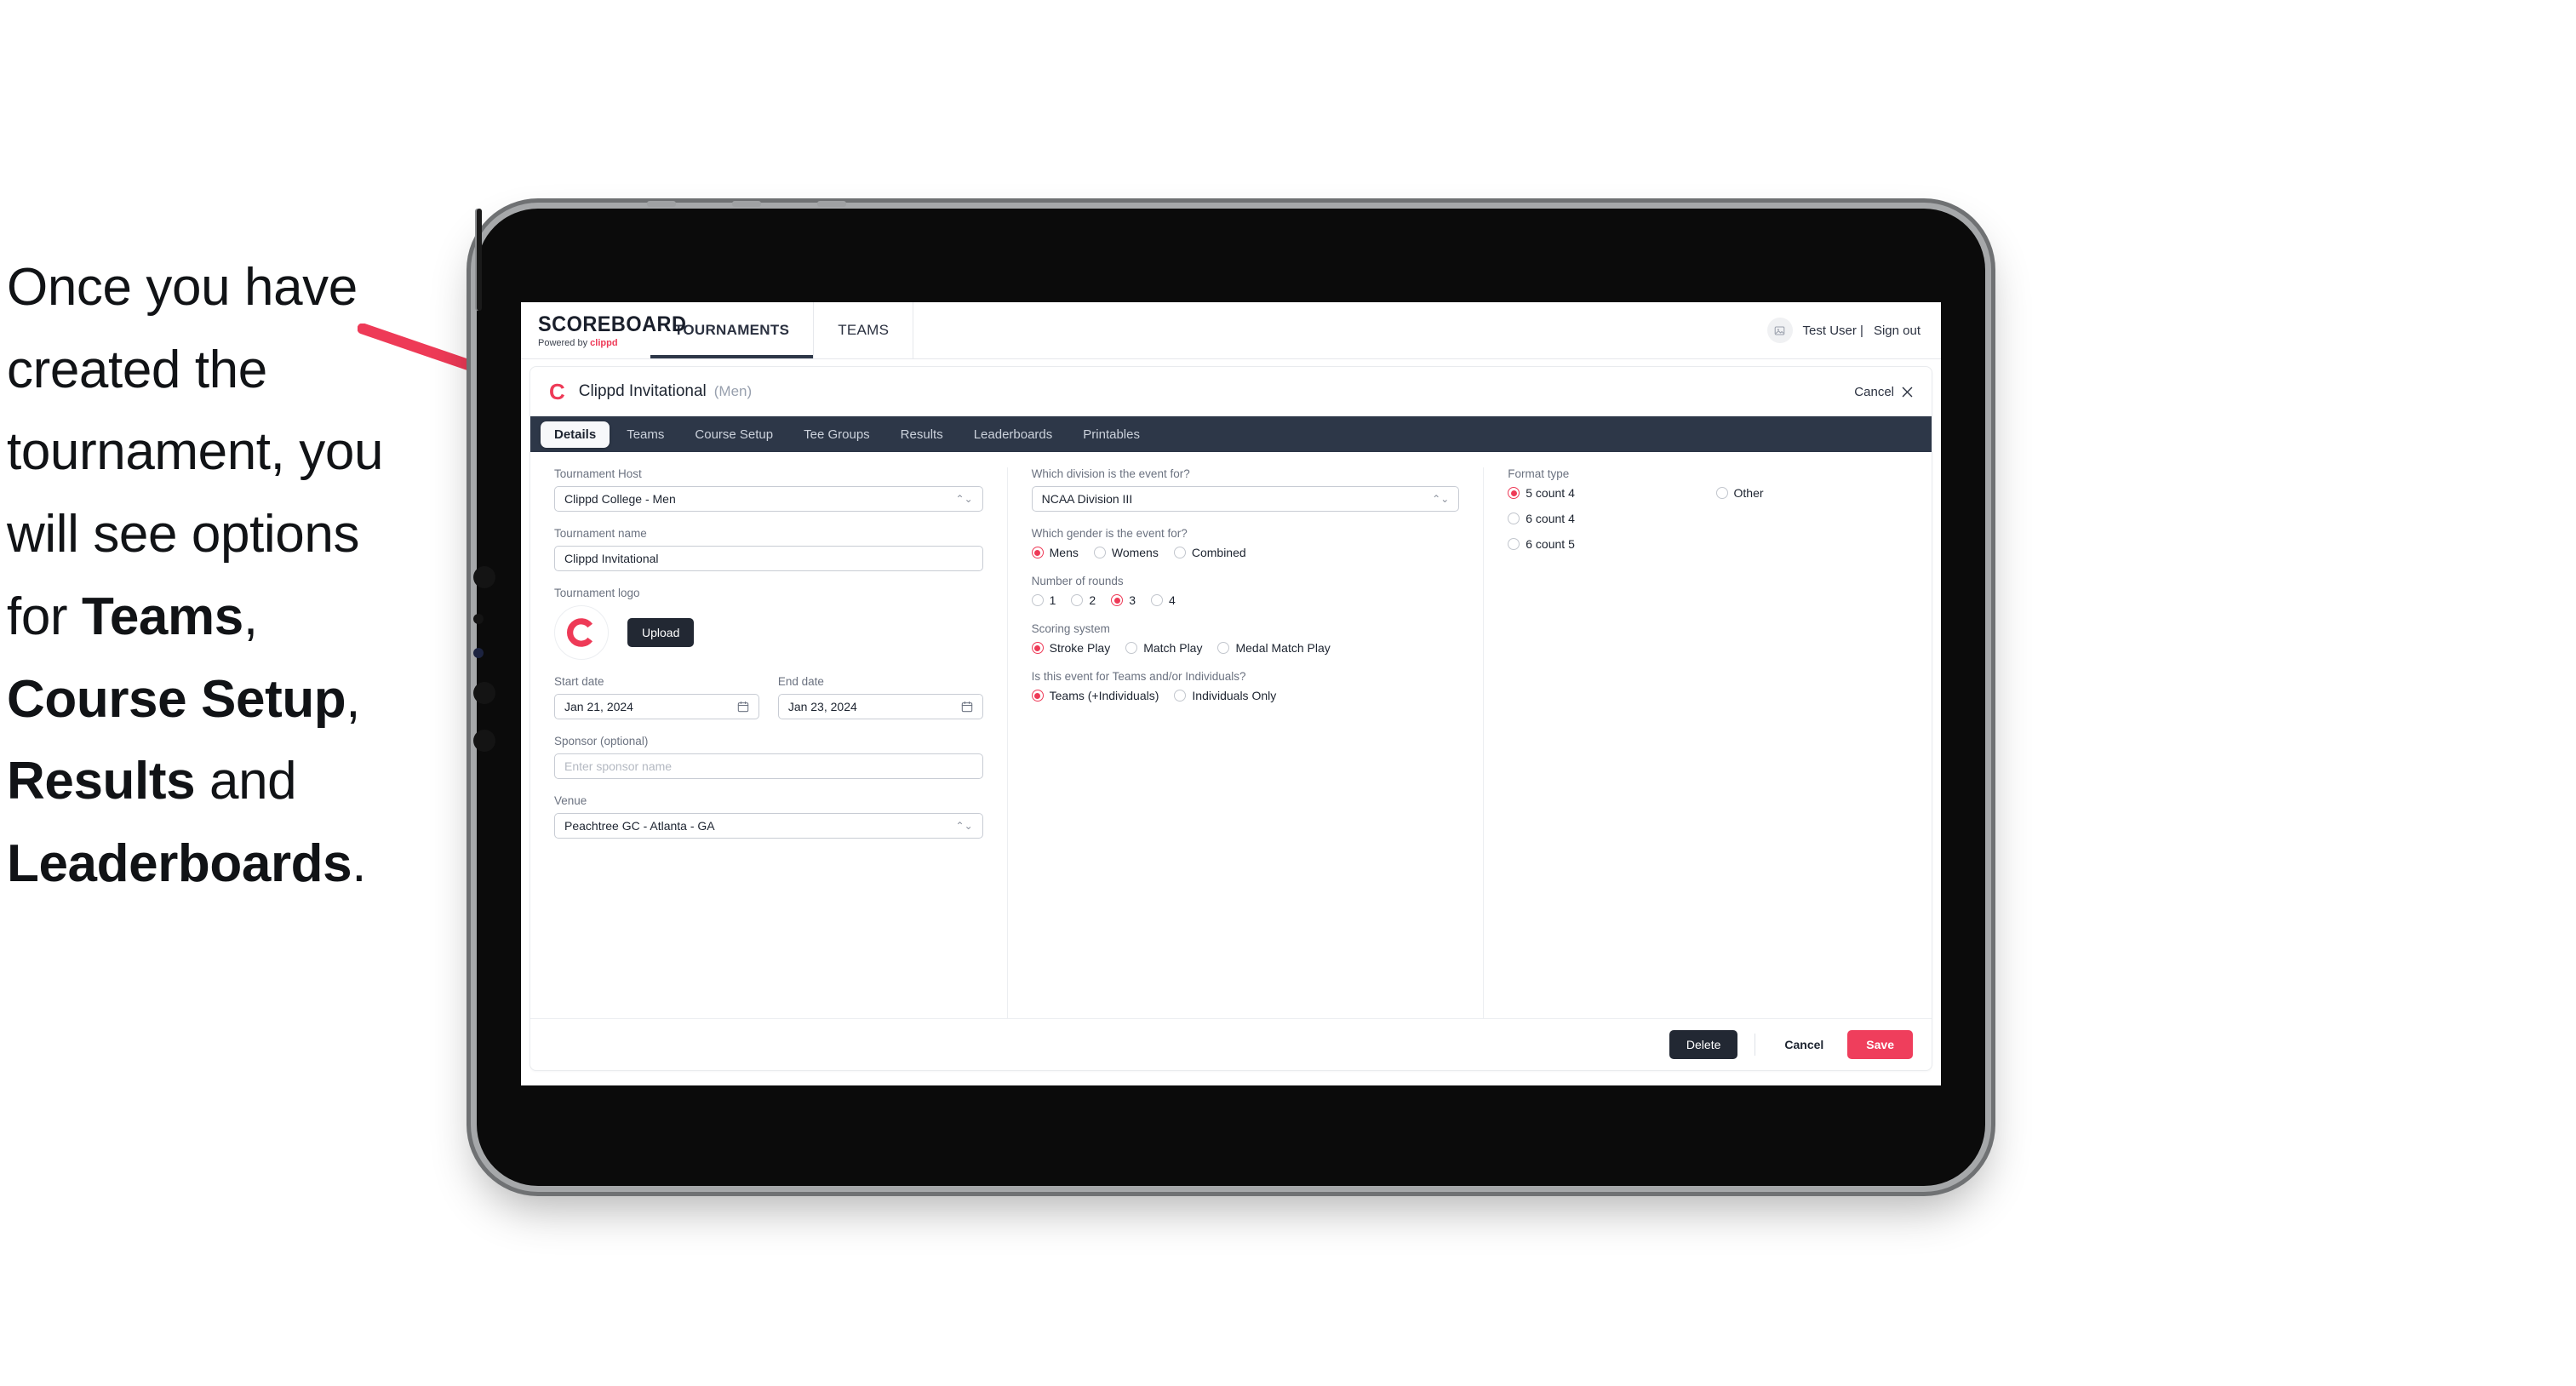 This screenshot has height=1386, width=2576. What do you see at coordinates (1163, 648) in the screenshot?
I see `radio-scoring-match-play: Match Play` at bounding box center [1163, 648].